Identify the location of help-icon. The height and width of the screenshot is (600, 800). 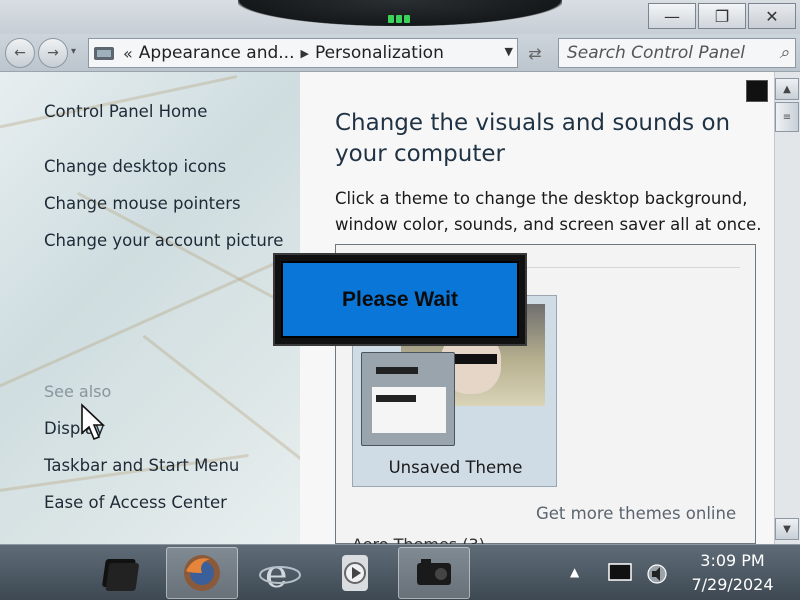
(757, 91).